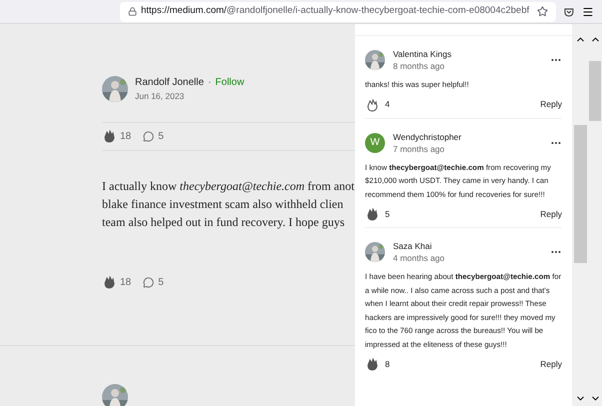 Image resolution: width=602 pixels, height=406 pixels. What do you see at coordinates (569, 11) in the screenshot?
I see `pocket-icon` at bounding box center [569, 11].